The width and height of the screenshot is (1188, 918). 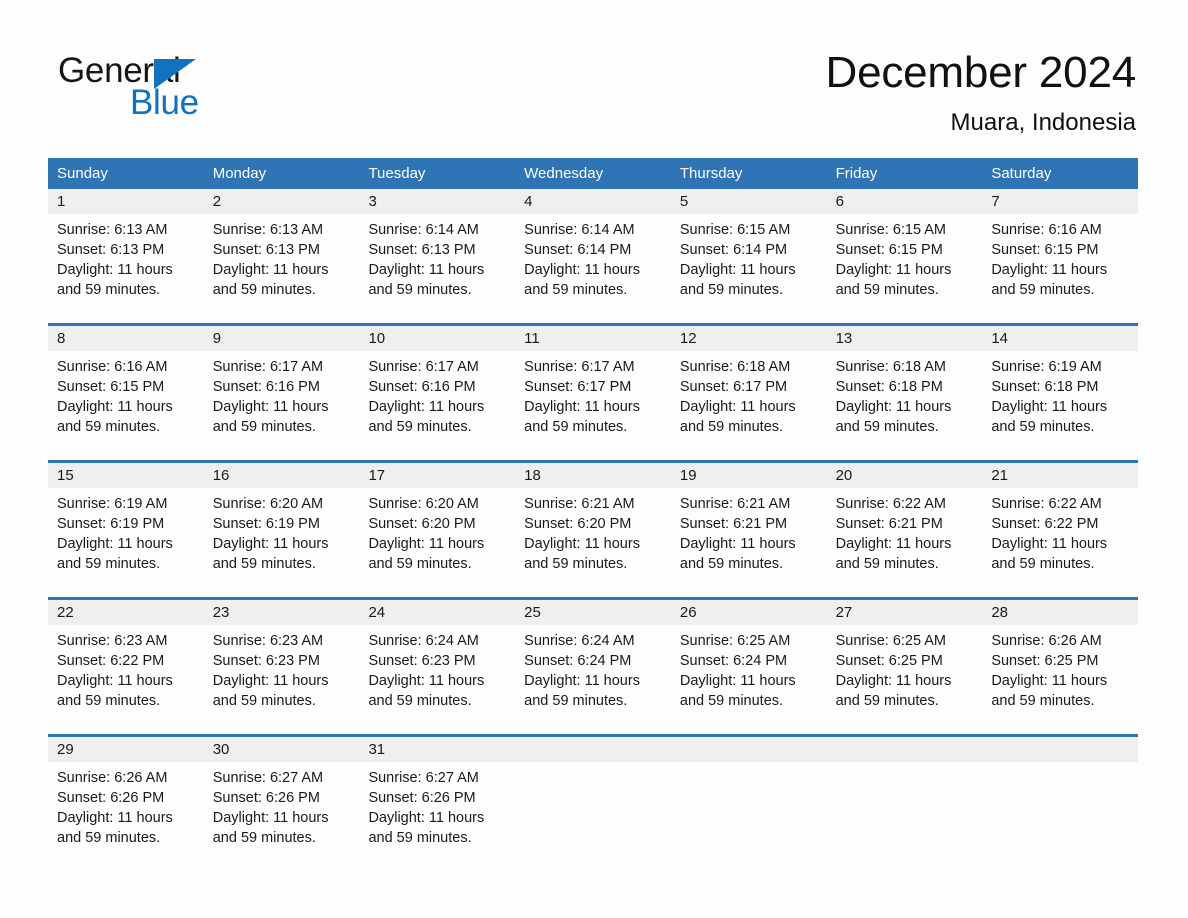 I want to click on day-number: 7, so click(x=1060, y=201).